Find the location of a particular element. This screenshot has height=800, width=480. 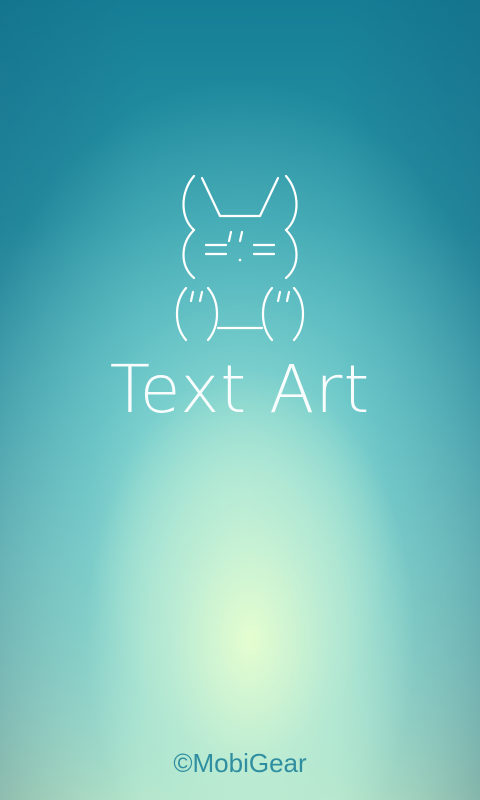

copyright-label: ©MobiGear is located at coordinates (240, 763).